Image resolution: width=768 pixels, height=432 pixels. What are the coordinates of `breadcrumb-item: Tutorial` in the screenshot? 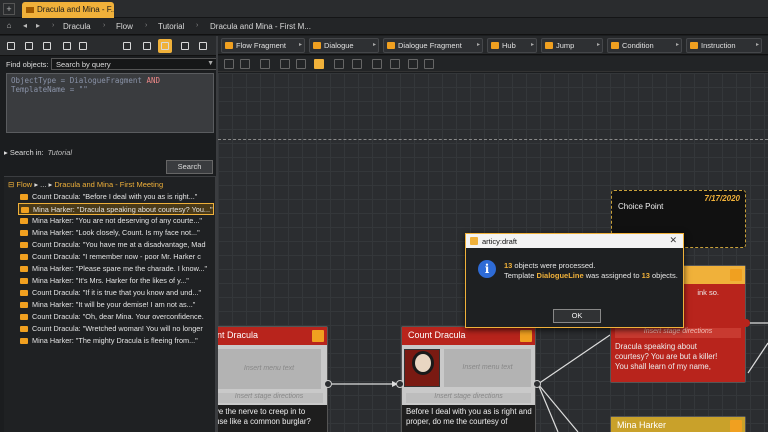 It's located at (171, 26).